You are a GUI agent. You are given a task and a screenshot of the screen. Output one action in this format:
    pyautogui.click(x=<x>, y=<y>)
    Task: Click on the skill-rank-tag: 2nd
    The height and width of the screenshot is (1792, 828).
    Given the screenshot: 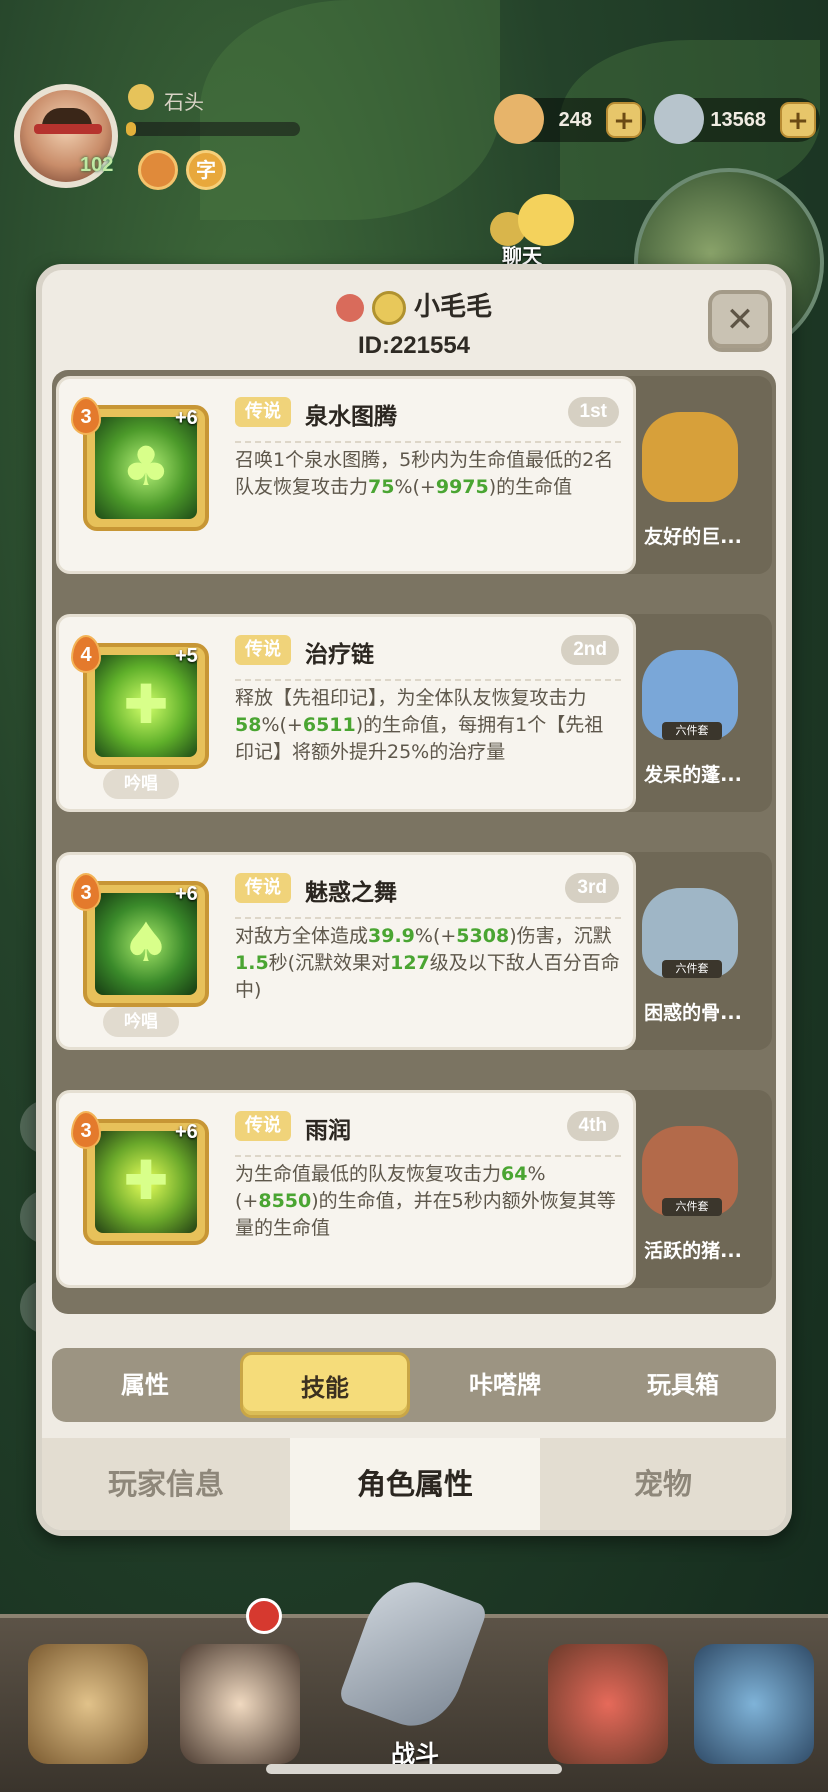 What is the action you would take?
    pyautogui.click(x=590, y=650)
    